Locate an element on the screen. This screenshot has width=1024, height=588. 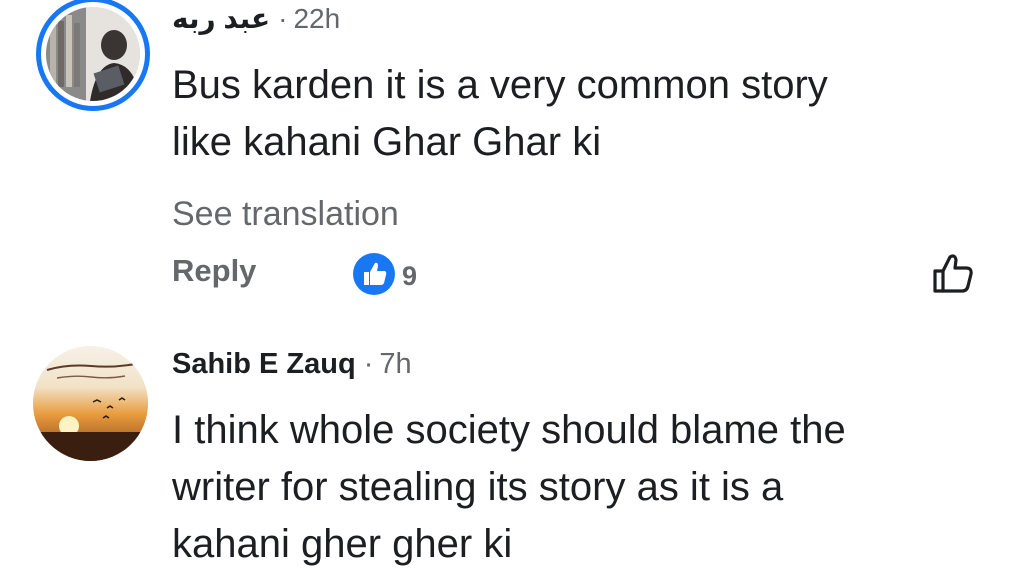
see-translation-link: See translation is located at coordinates (285, 214).